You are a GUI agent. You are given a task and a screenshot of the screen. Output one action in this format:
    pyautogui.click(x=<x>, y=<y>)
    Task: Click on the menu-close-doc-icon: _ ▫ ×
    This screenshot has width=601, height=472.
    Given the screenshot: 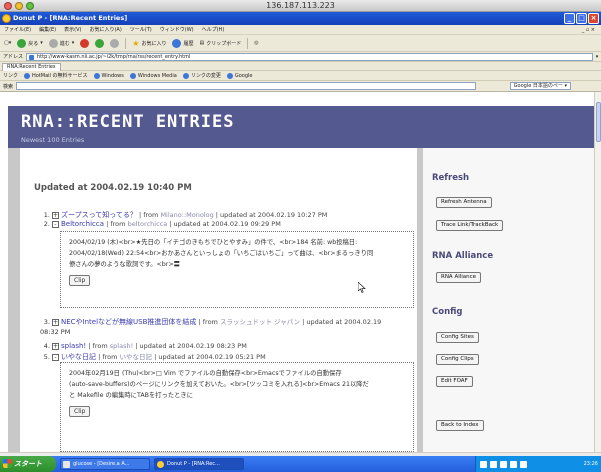 What is the action you would take?
    pyautogui.click(x=588, y=29)
    